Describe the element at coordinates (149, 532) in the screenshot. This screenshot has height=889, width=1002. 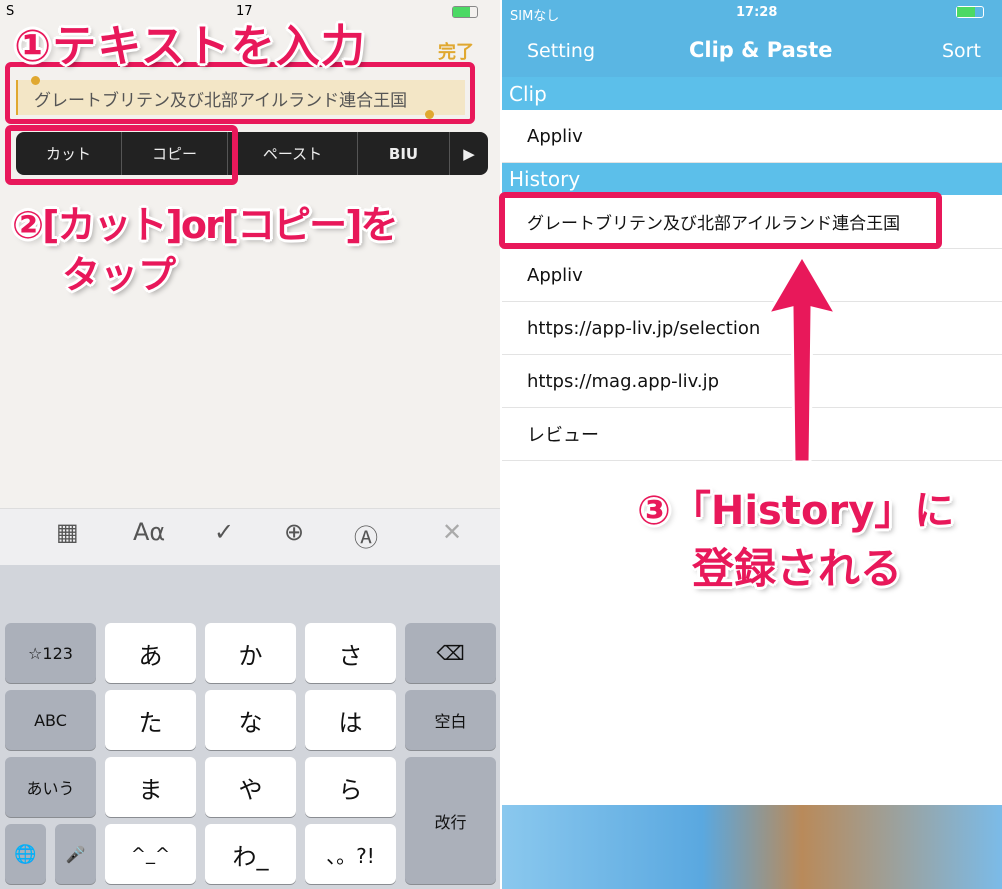
I see `font-button: Aα` at that location.